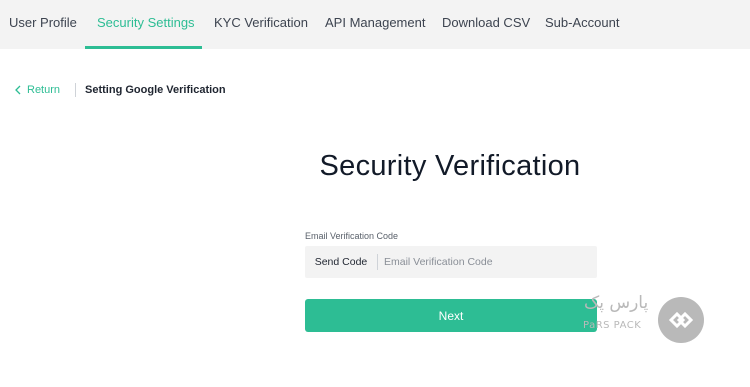 This screenshot has height=387, width=750. I want to click on send-code-button: Send Code, so click(341, 262).